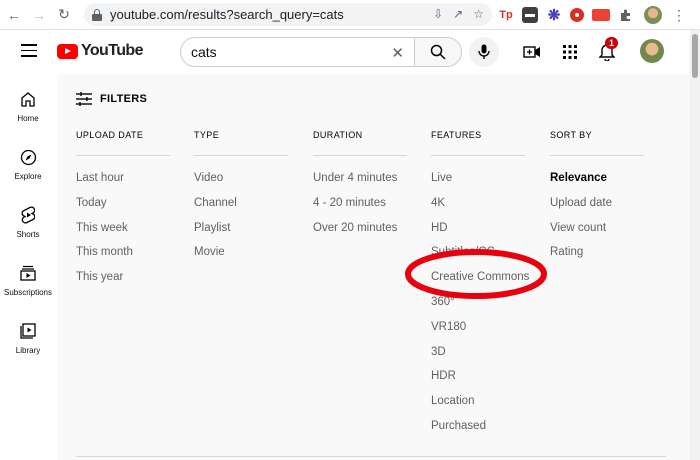 The width and height of the screenshot is (700, 460). I want to click on sidebar-item-library: Library, so click(28, 346).